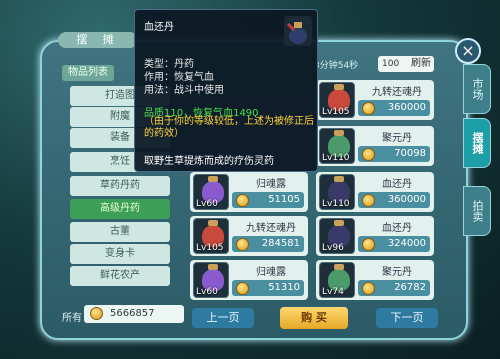  Describe the element at coordinates (477, 211) in the screenshot. I see `tab-auction: 拍卖` at that location.